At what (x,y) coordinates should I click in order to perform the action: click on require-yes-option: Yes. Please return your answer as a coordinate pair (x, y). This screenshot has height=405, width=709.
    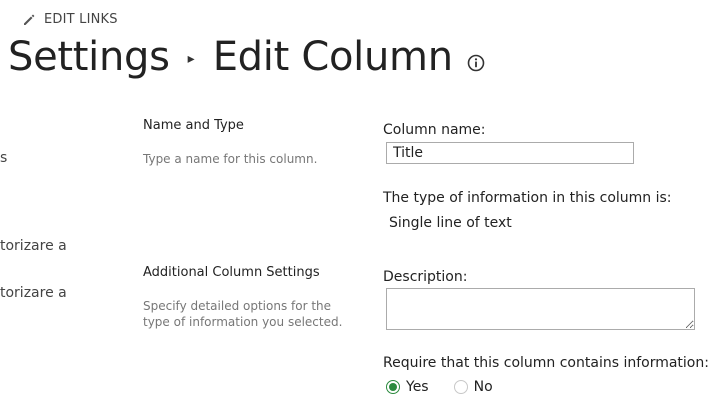
    Looking at the image, I should click on (407, 387).